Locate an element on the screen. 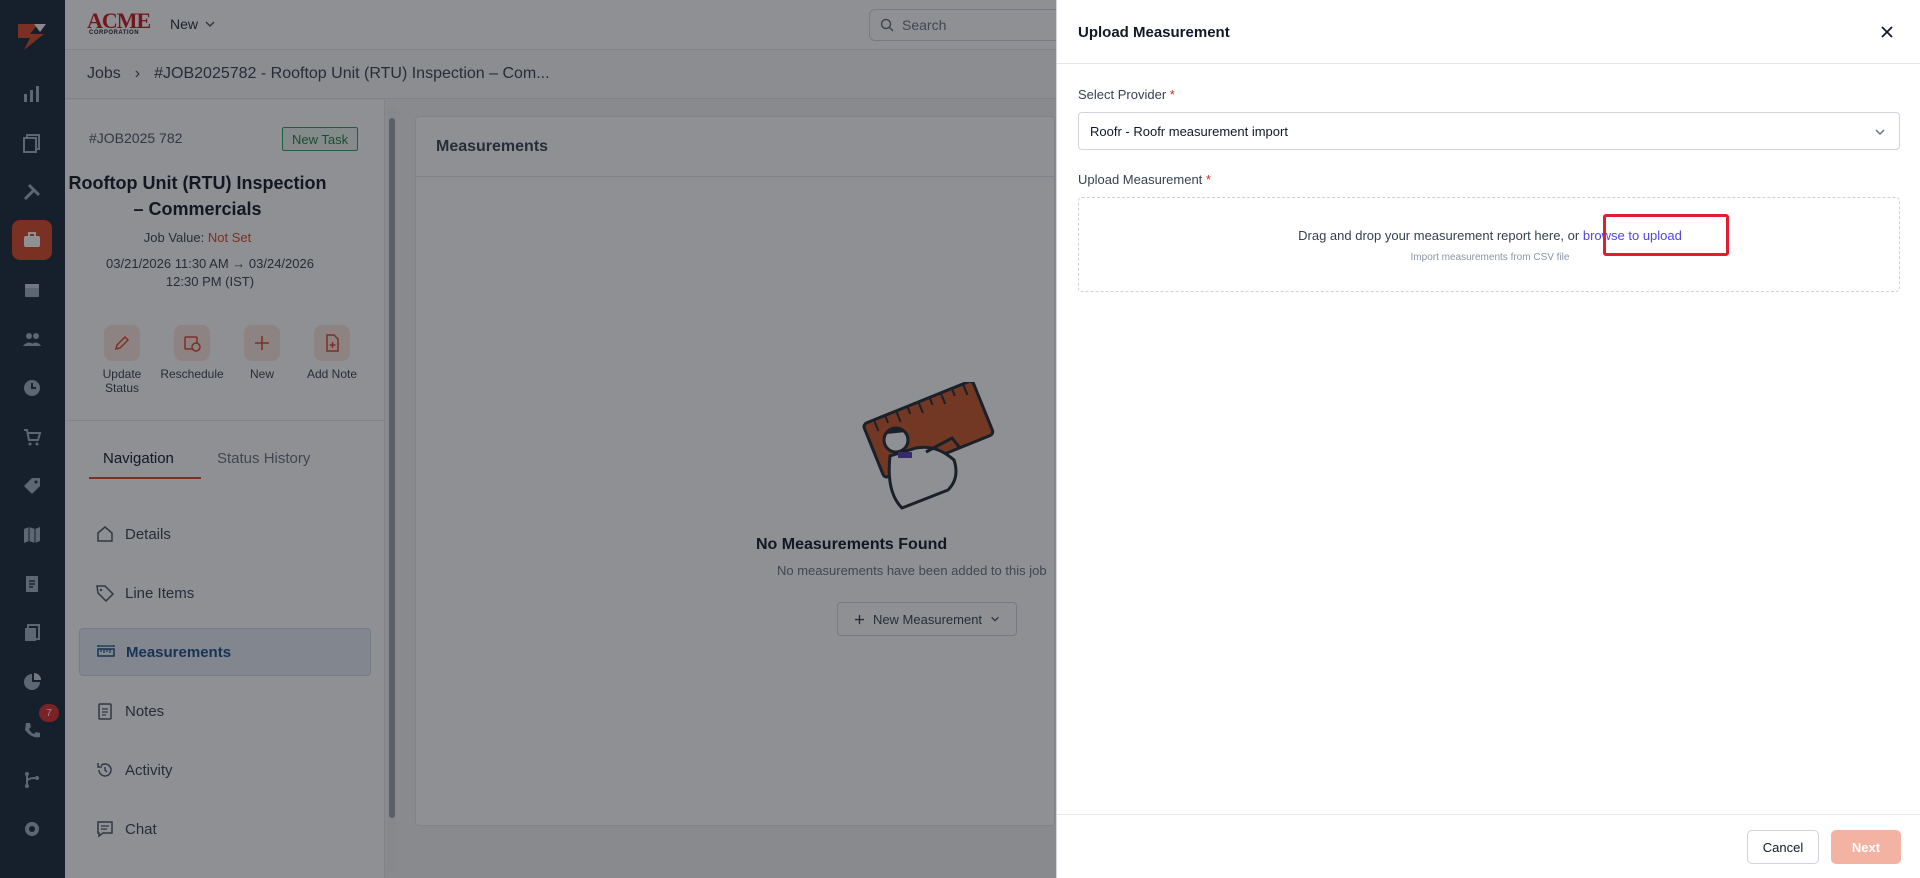 Image resolution: width=1920 pixels, height=878 pixels. provider-label: Select Provider * is located at coordinates (1126, 94).